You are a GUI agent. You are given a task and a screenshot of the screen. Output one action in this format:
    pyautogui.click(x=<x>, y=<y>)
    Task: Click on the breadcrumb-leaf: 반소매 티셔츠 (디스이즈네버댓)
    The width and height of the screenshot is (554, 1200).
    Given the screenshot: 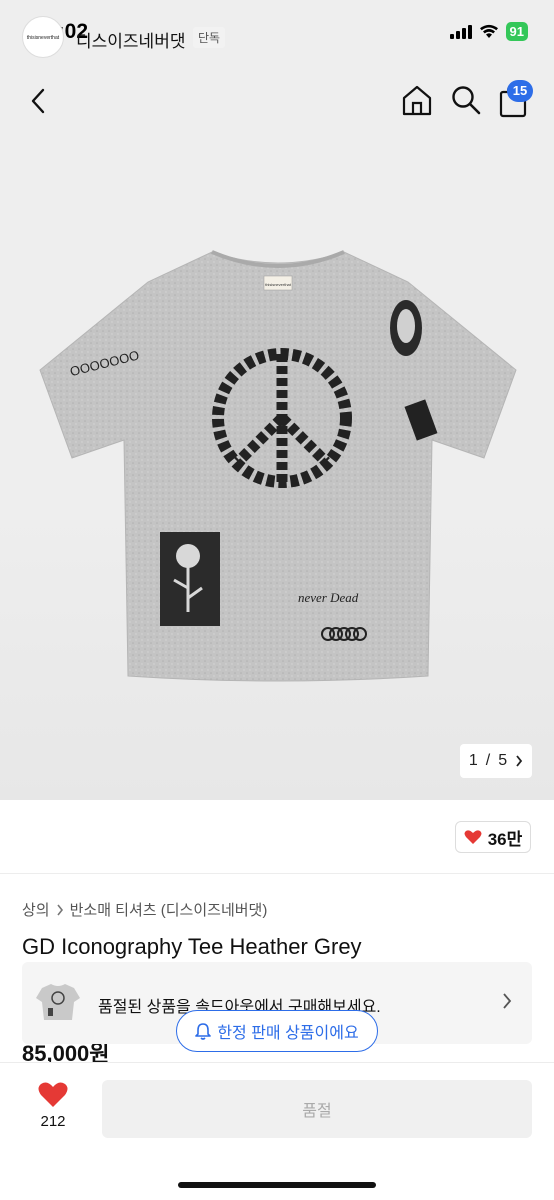 What is the action you would take?
    pyautogui.click(x=169, y=909)
    